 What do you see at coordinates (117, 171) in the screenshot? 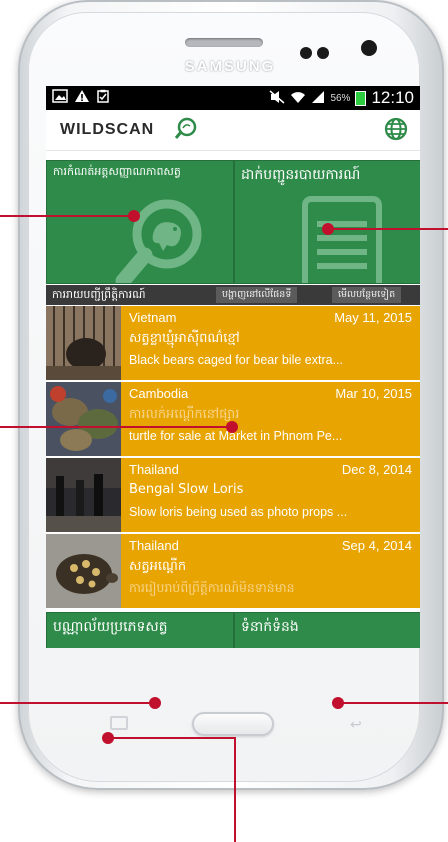
I see `identify-species-label: ការកំណត់អត្តសញ្ញាណភាពសត្វ` at bounding box center [117, 171].